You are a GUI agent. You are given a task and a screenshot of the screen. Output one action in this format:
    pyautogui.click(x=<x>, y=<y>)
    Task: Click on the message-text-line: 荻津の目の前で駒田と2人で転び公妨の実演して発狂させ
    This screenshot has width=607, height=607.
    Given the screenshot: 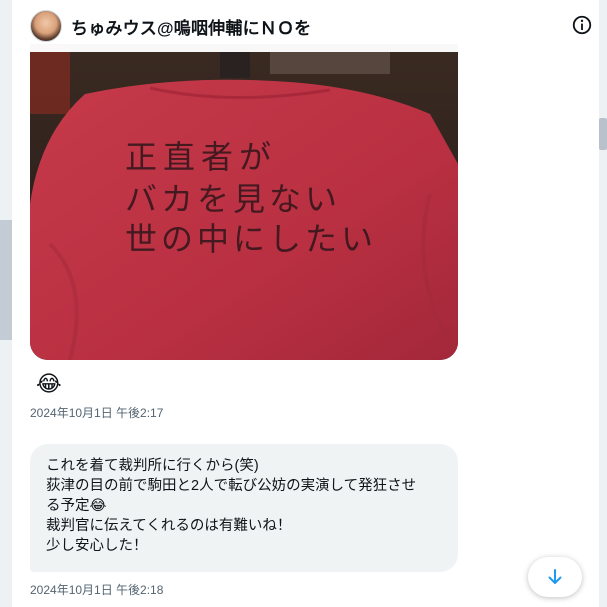 What is the action you would take?
    pyautogui.click(x=231, y=486)
    